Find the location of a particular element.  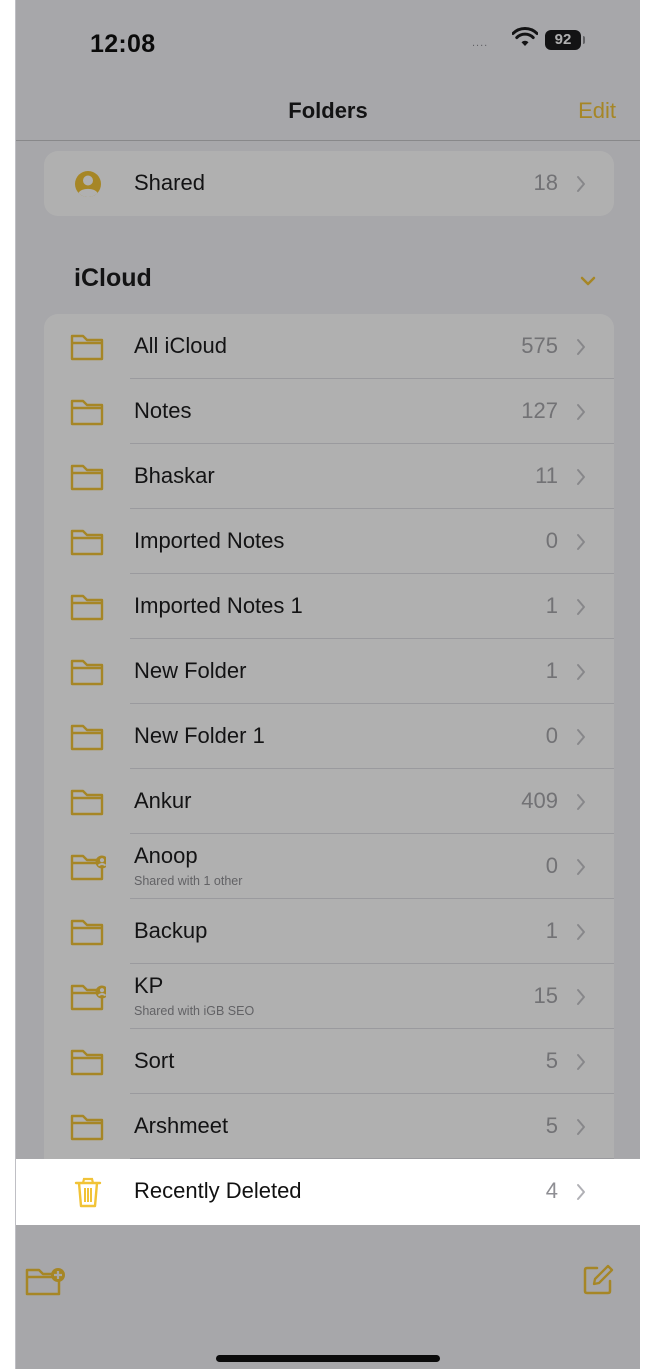

shared-count: 18 is located at coordinates (545, 182).